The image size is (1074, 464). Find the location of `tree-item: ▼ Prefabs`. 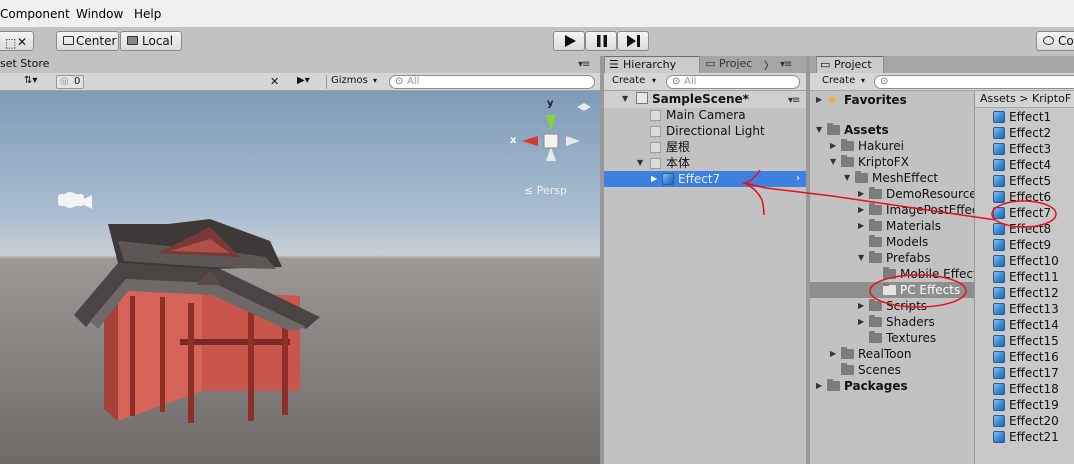

tree-item: ▼ Prefabs is located at coordinates (892, 258).